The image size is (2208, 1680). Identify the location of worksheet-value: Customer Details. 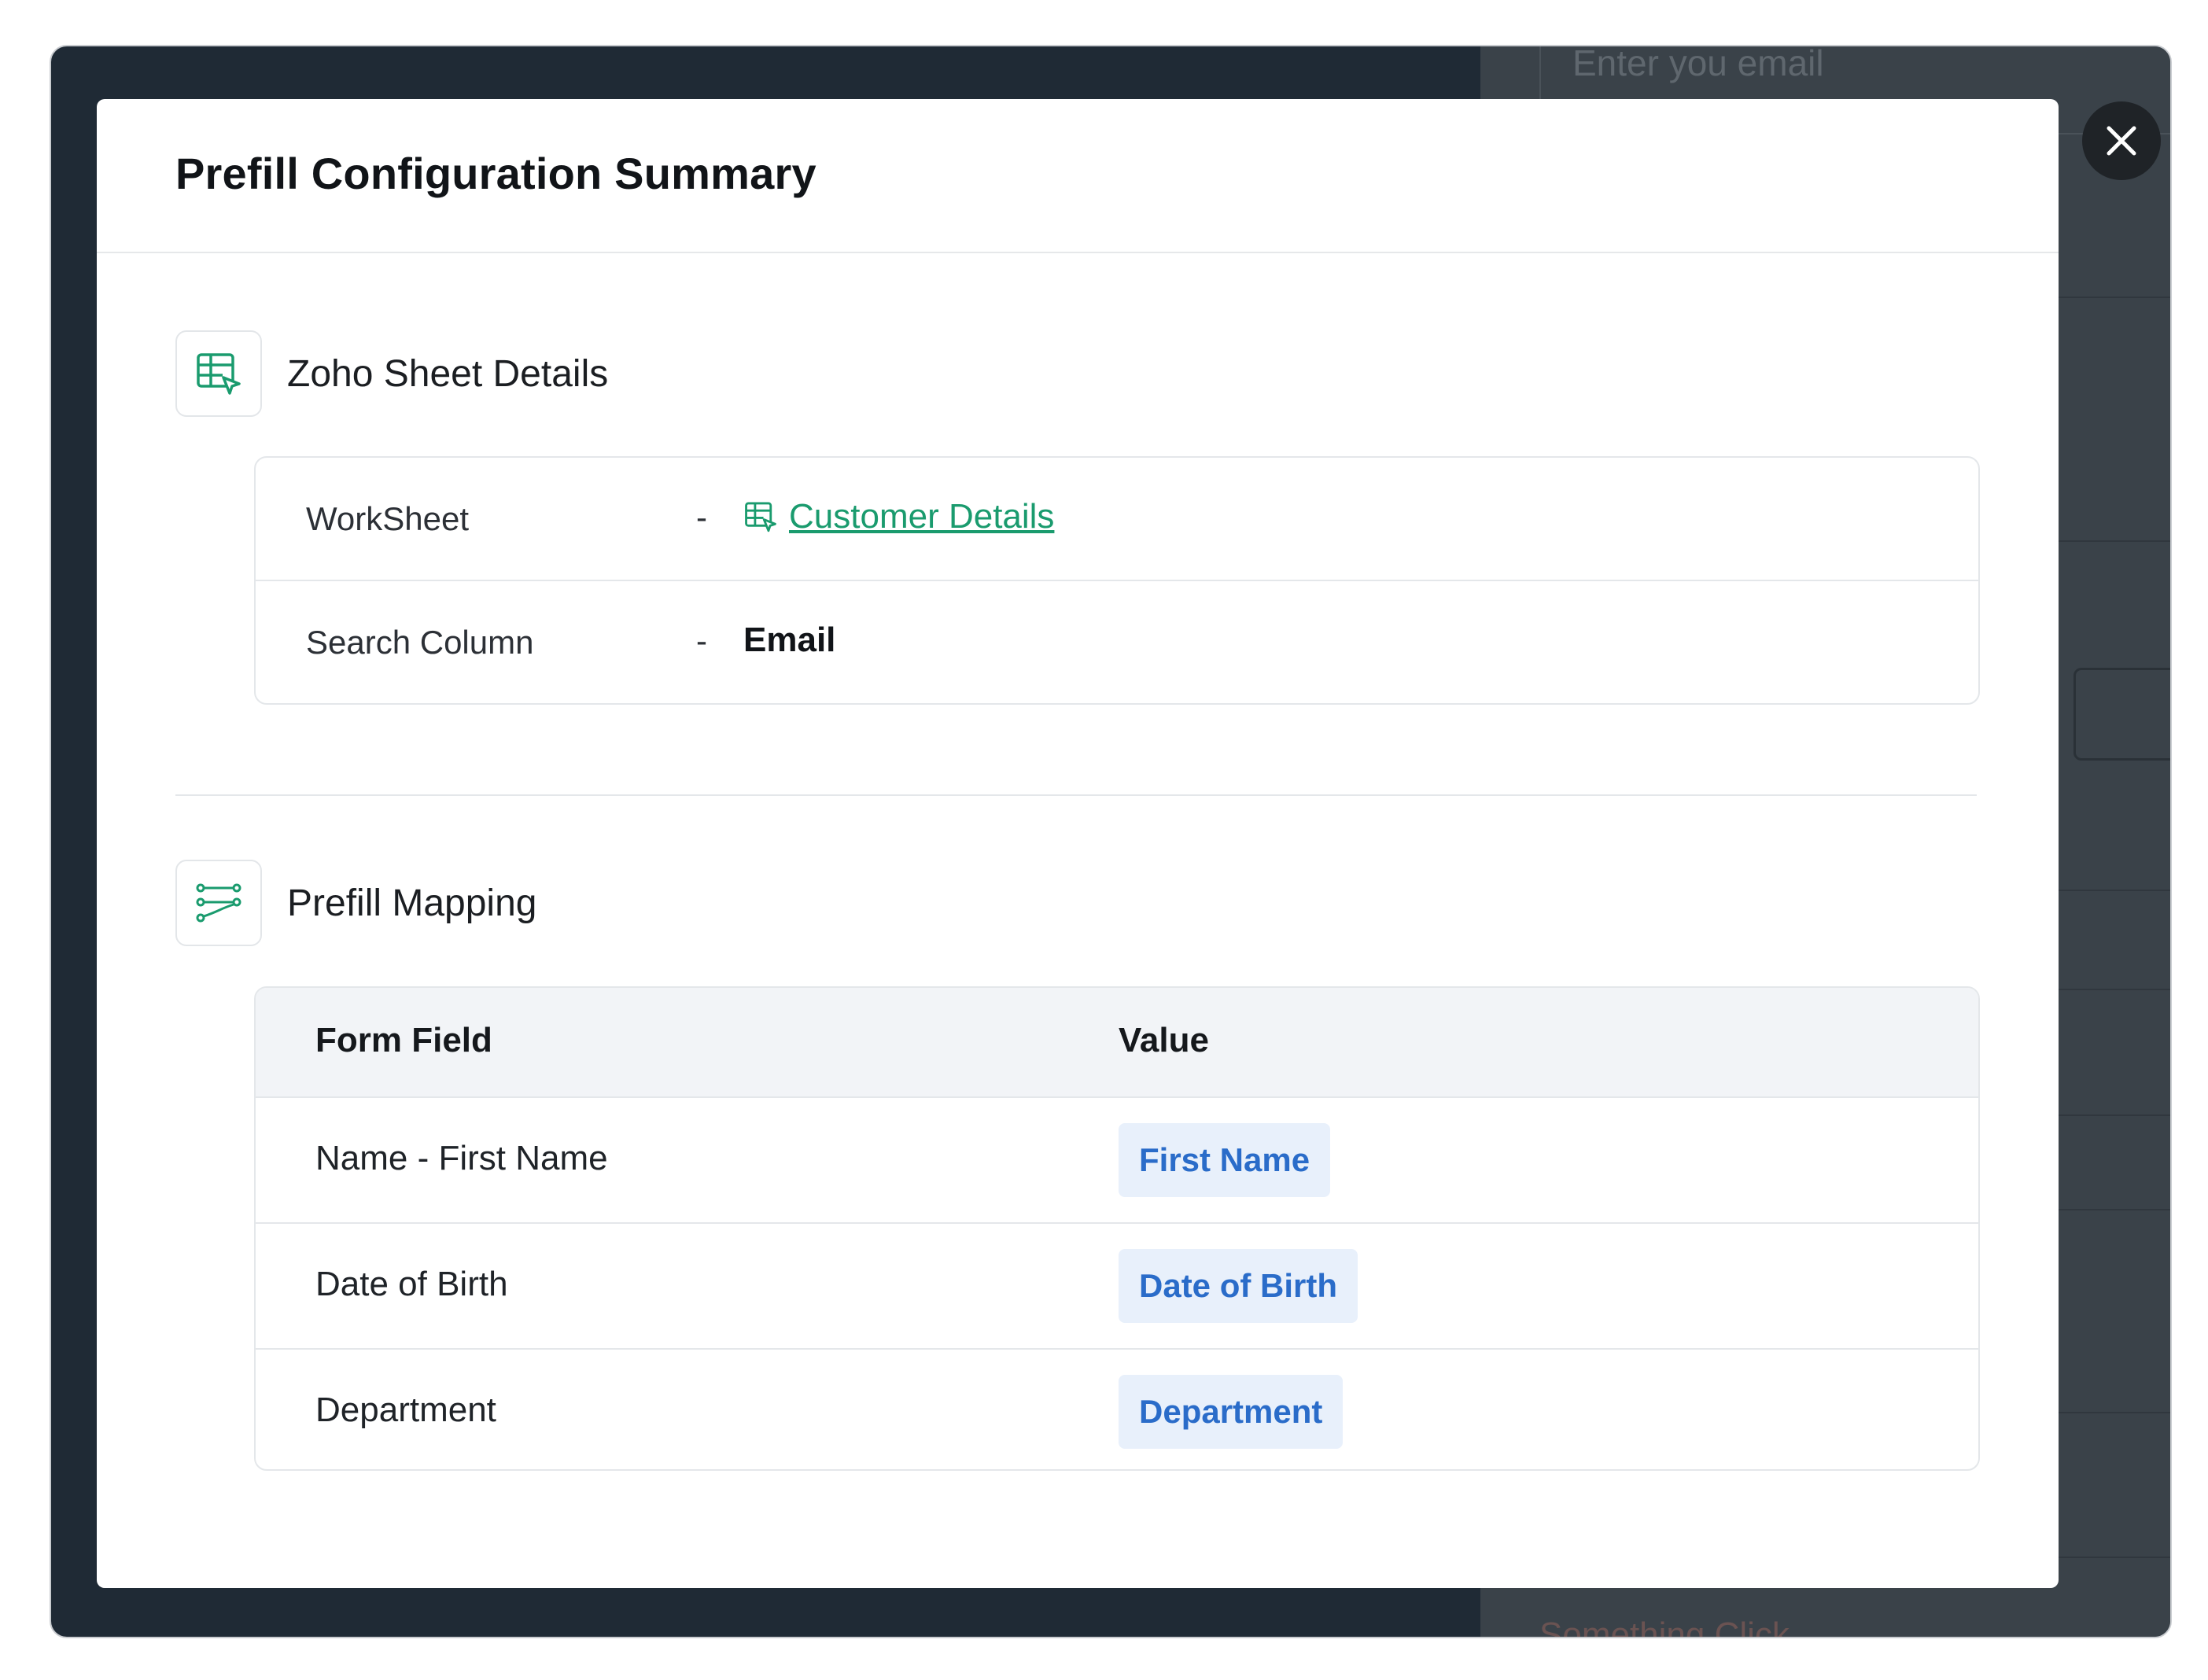
(898, 516).